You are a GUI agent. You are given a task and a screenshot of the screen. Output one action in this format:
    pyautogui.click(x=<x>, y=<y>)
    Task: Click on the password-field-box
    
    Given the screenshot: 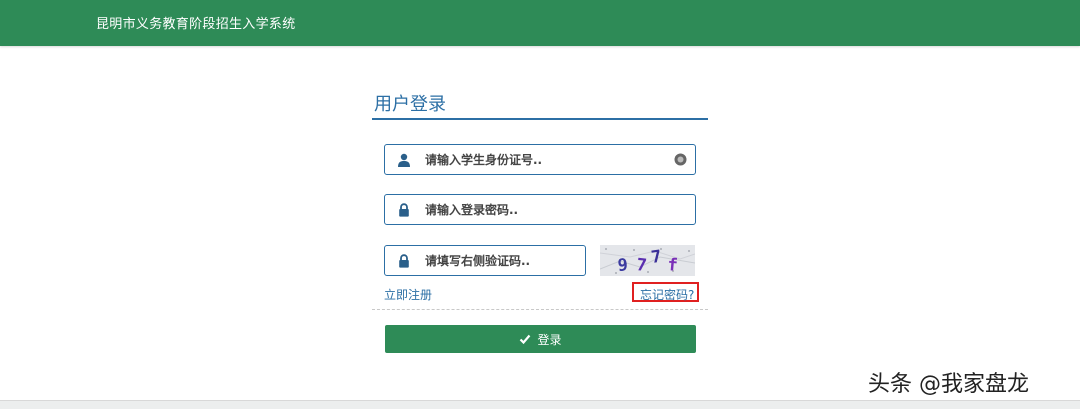 What is the action you would take?
    pyautogui.click(x=540, y=209)
    